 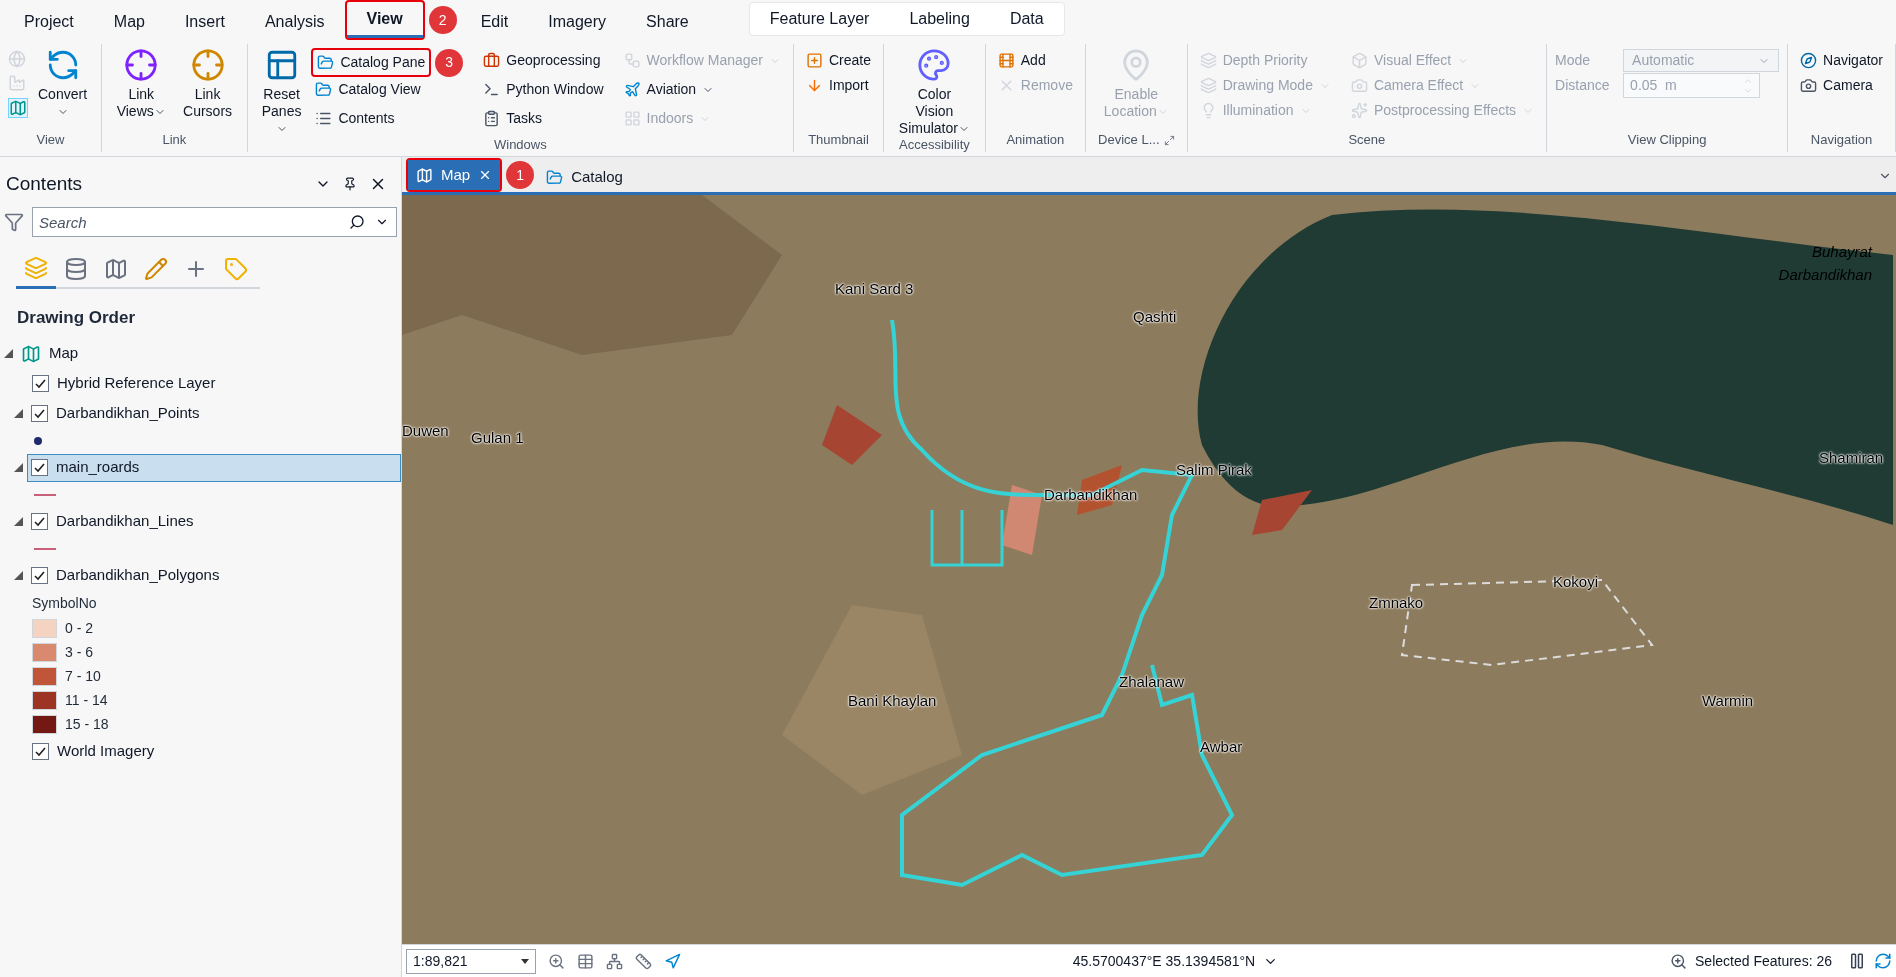 I want to click on coordinates-text: 45.5700437°E 35.1394581°N, so click(x=1164, y=961).